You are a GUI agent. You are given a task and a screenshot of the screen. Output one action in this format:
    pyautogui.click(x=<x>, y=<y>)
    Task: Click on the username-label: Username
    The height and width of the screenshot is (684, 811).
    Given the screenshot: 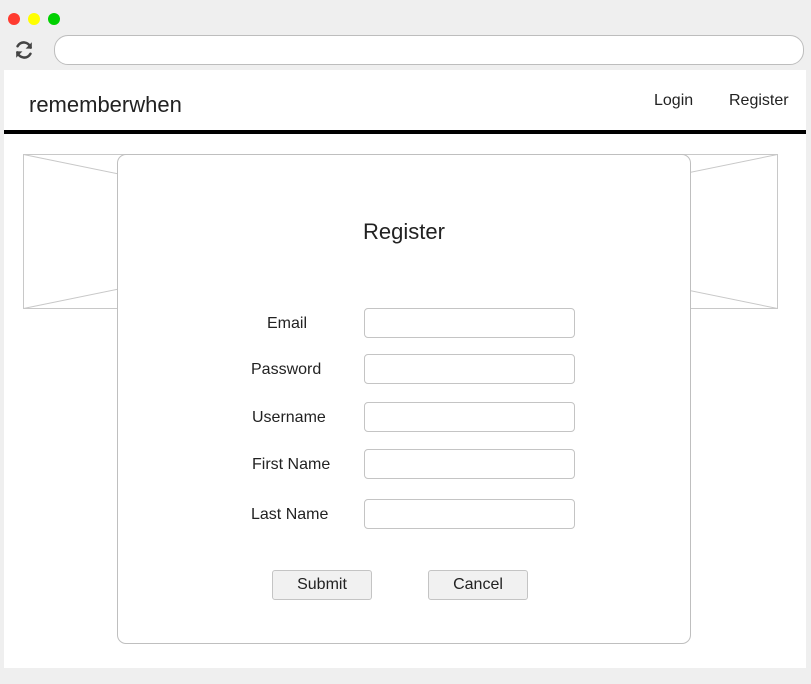 What is the action you would take?
    pyautogui.click(x=289, y=417)
    